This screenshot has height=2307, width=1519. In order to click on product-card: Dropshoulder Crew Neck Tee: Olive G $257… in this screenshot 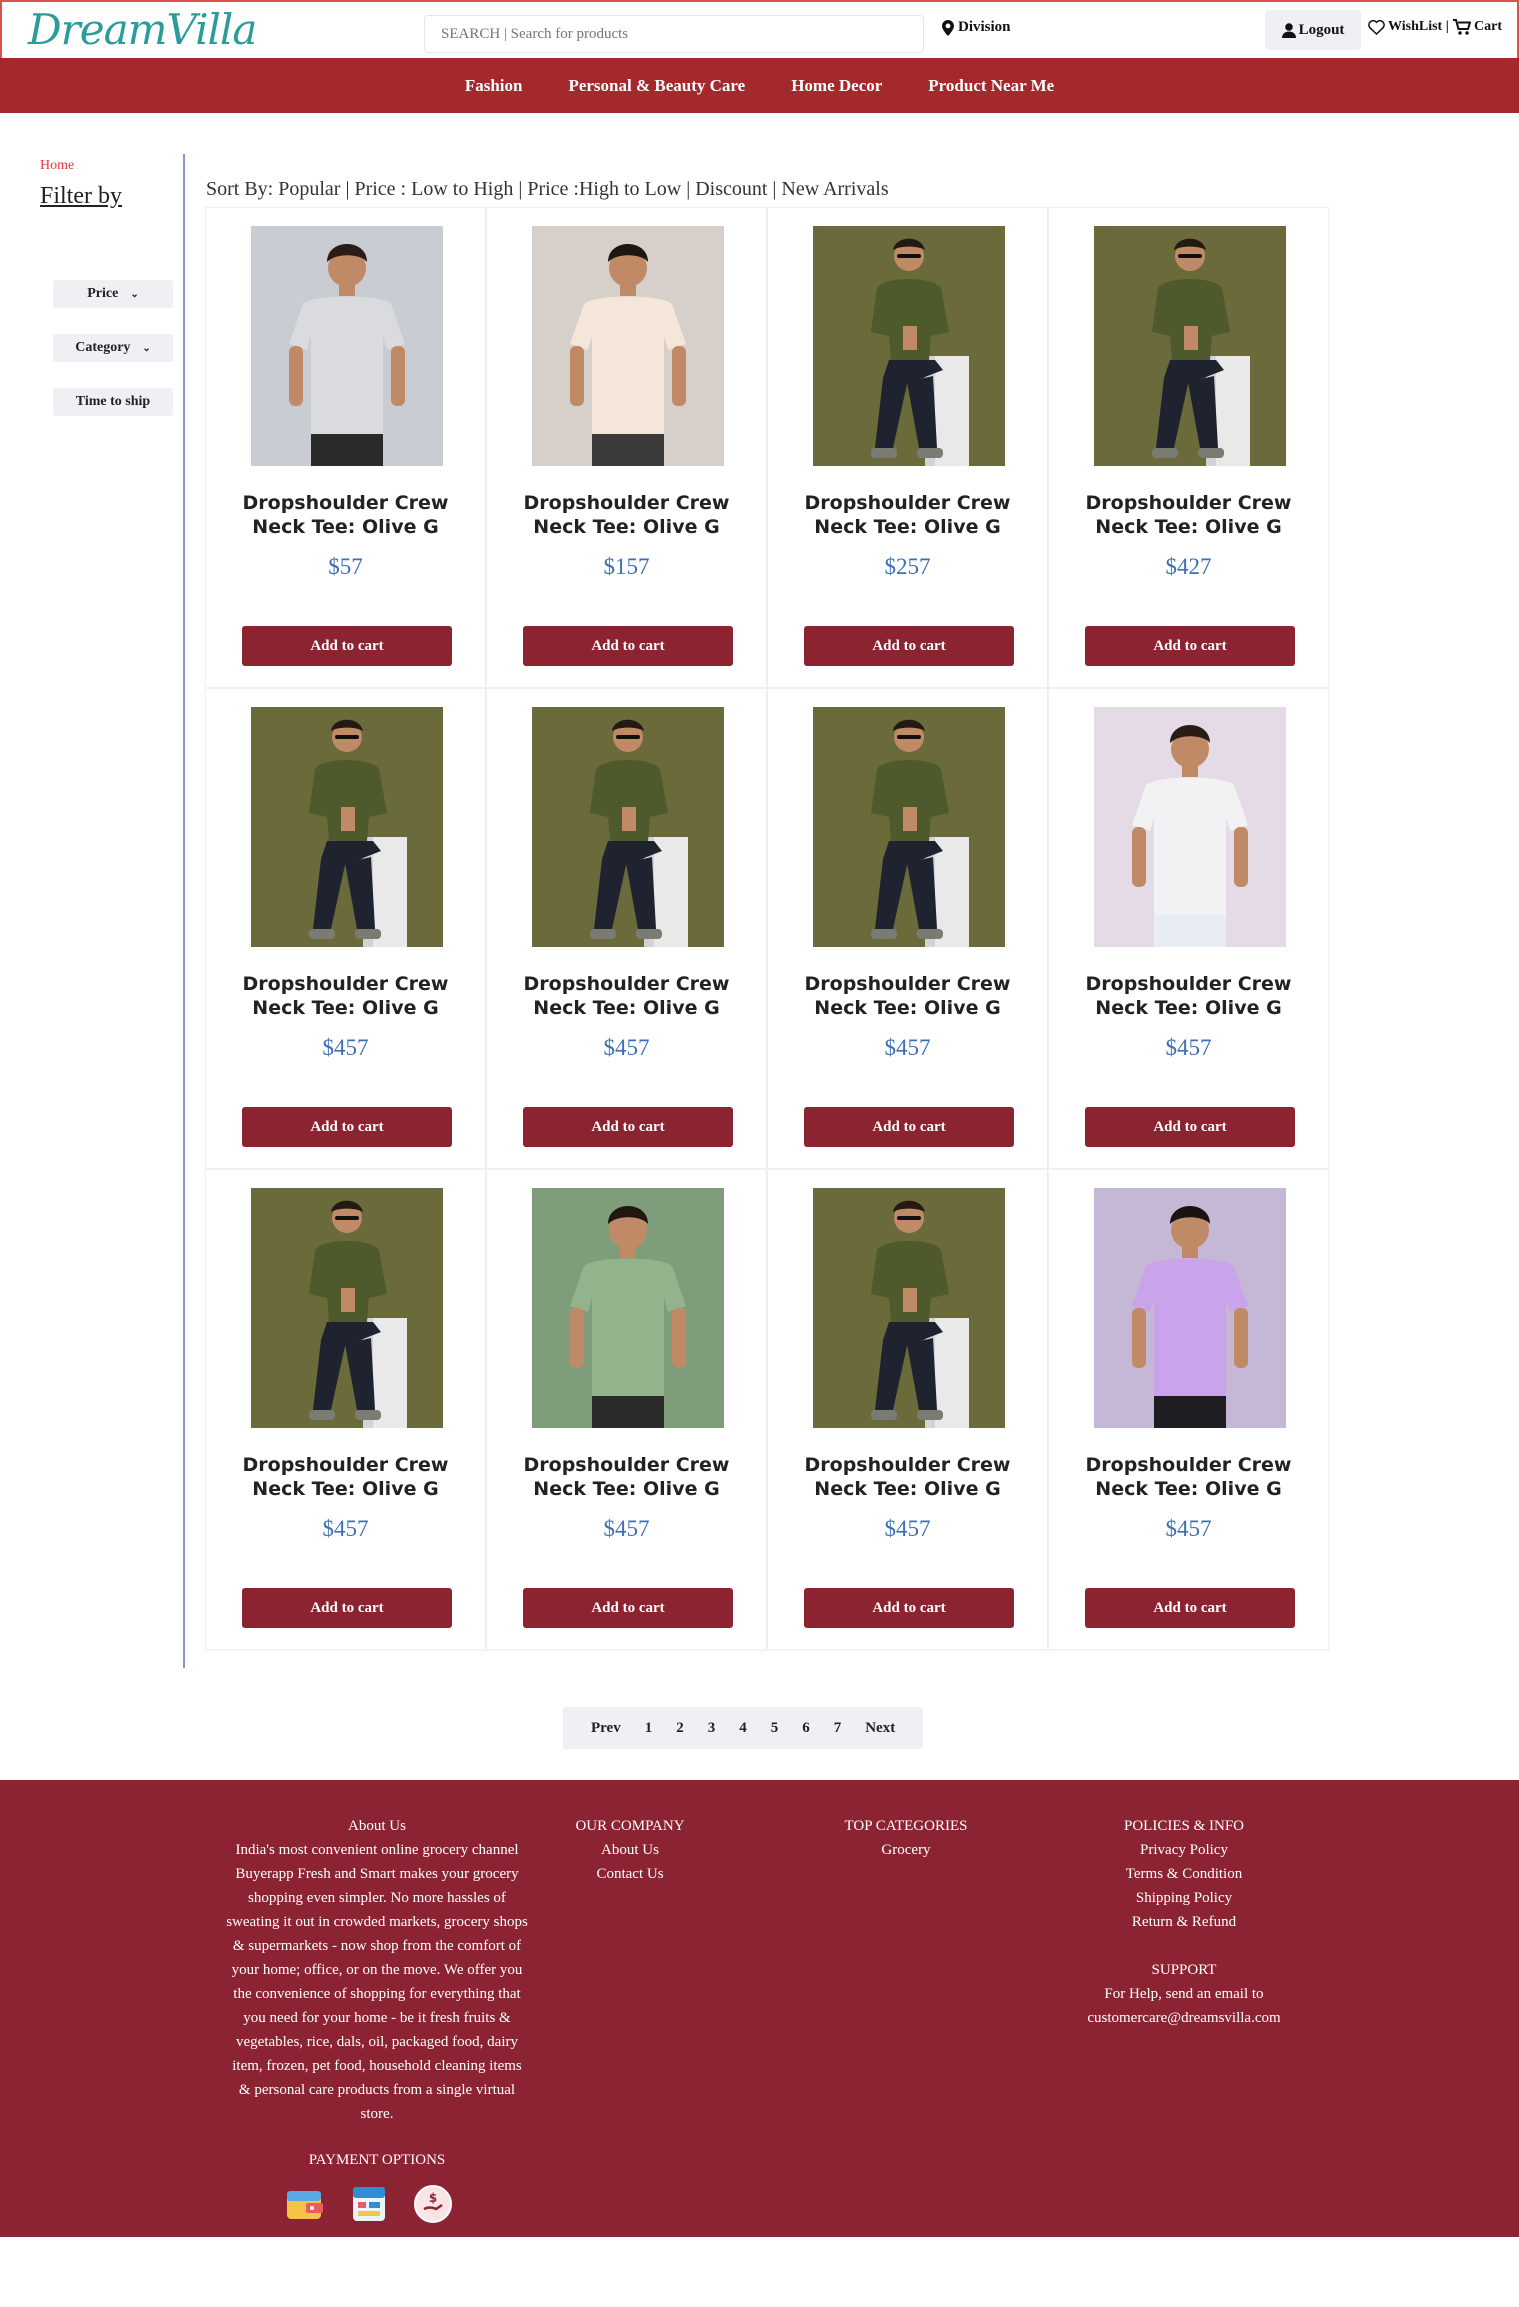, I will do `click(907, 447)`.